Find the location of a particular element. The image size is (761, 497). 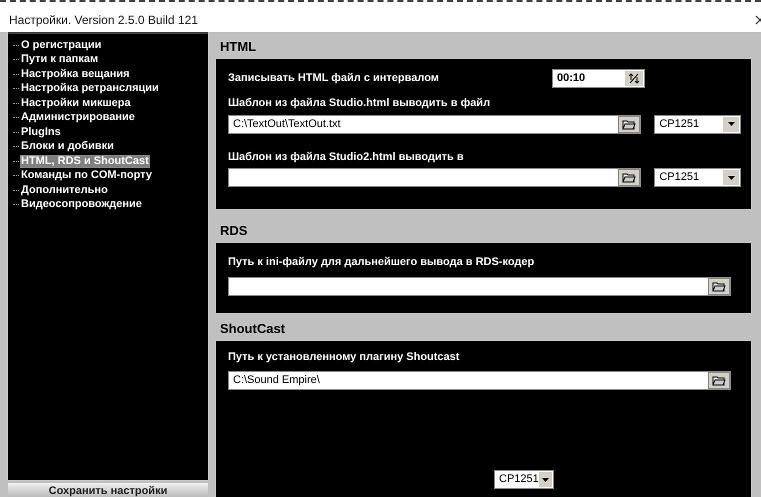

tree-item: HTML, RDS и ShoutCast is located at coordinates (85, 161).